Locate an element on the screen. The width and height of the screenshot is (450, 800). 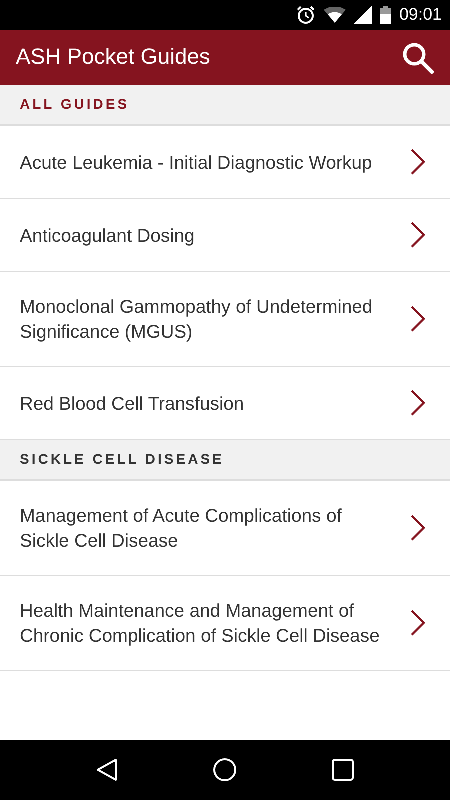
app-title: ASH Pocket Guides is located at coordinates (113, 57).